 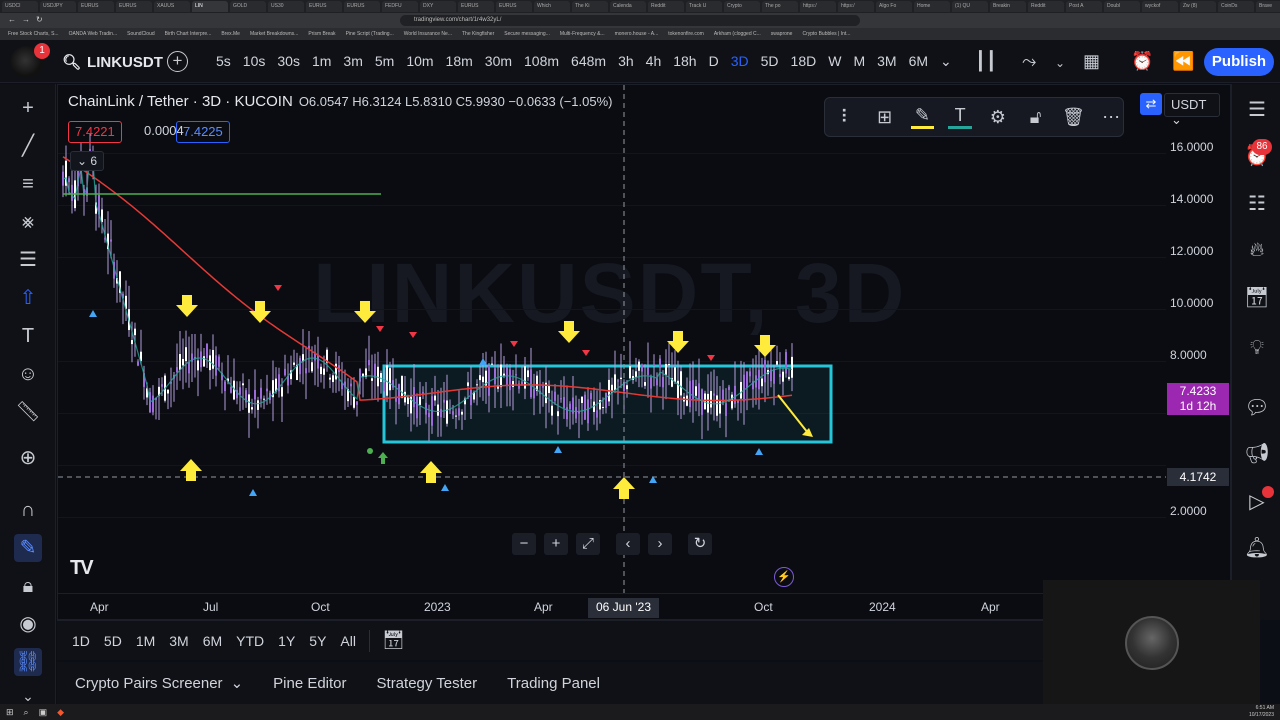 What do you see at coordinates (28, 624) in the screenshot?
I see `hide-icon: ◉` at bounding box center [28, 624].